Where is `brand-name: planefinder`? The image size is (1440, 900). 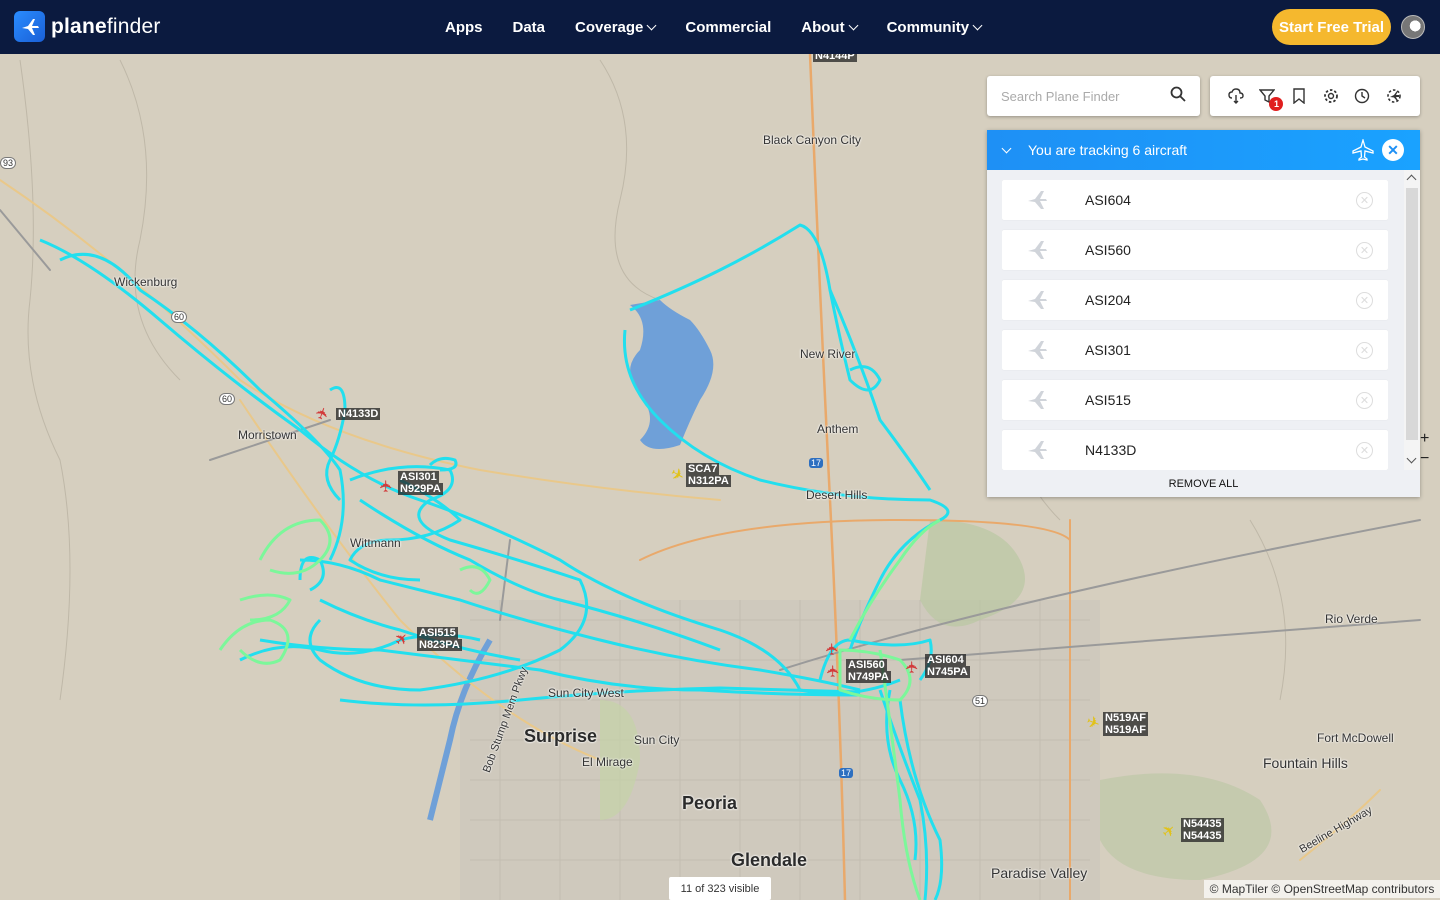
brand-name: planefinder is located at coordinates (106, 26).